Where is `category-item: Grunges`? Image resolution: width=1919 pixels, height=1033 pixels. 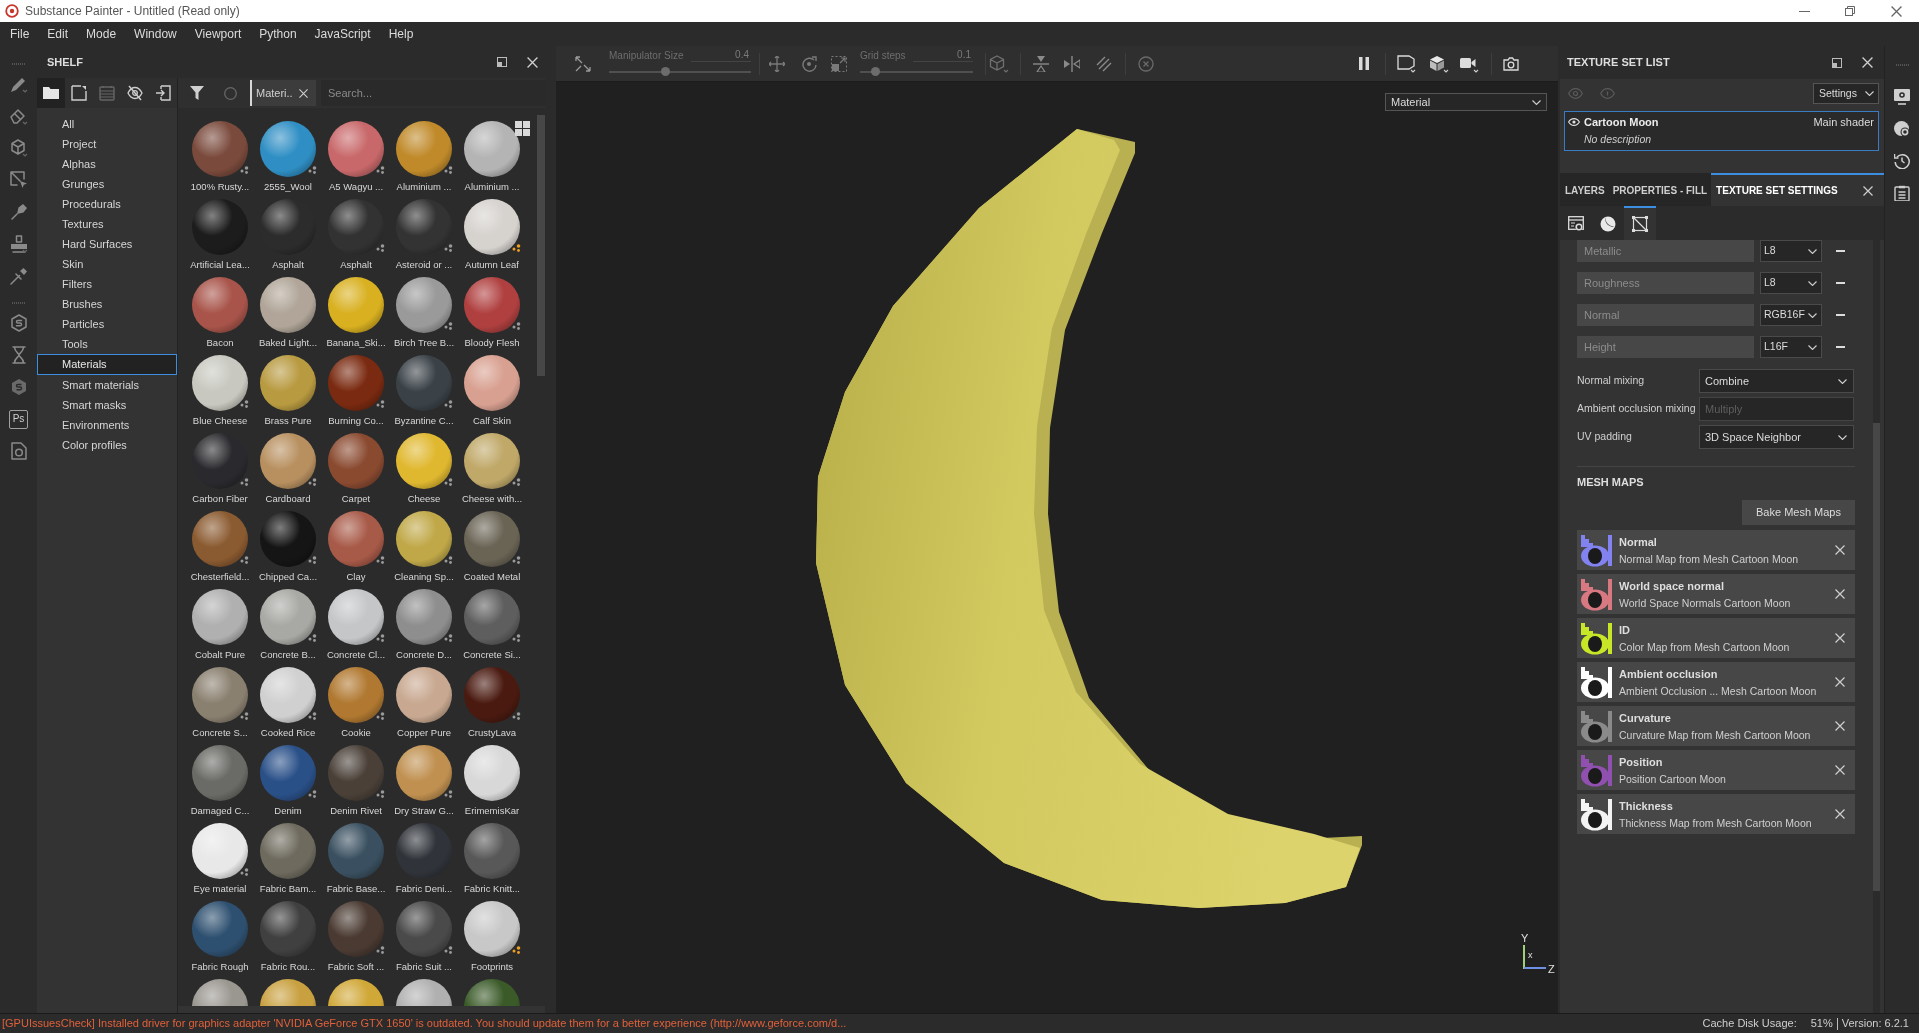 category-item: Grunges is located at coordinates (107, 184).